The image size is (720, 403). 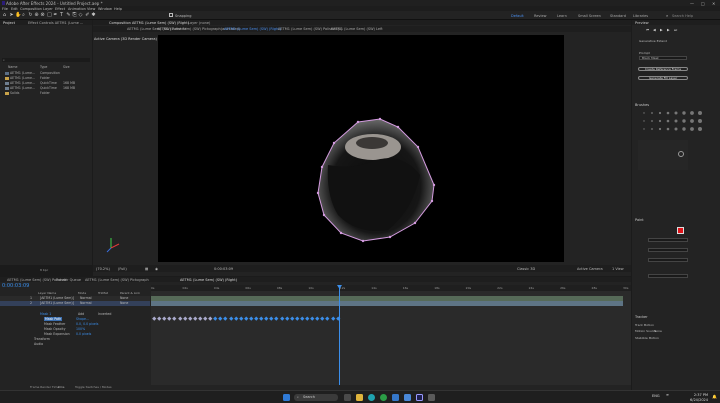 I want to click on menu-composition: Composition, so click(x=31, y=9).